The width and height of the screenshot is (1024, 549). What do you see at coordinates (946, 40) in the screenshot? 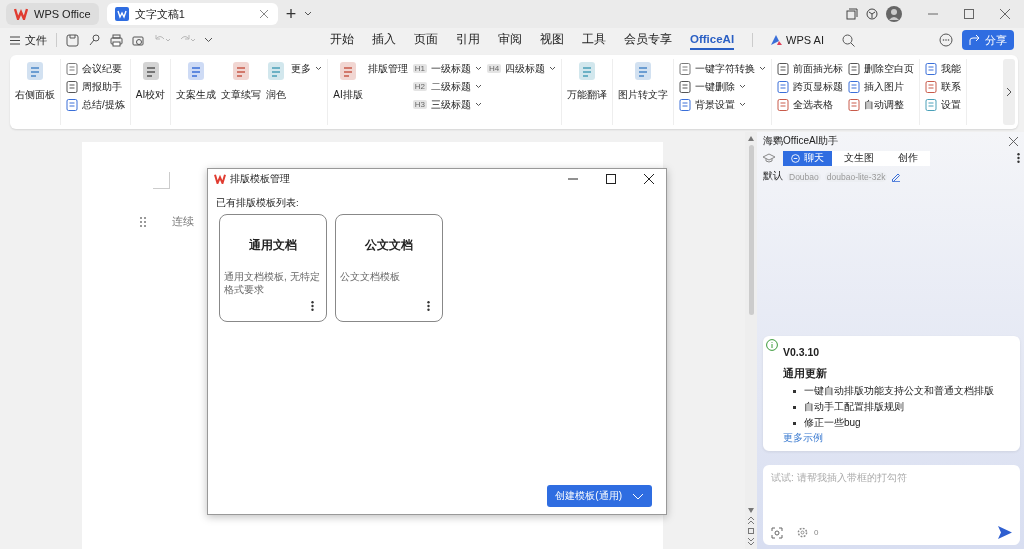
I see `chat-bubble-icon` at bounding box center [946, 40].